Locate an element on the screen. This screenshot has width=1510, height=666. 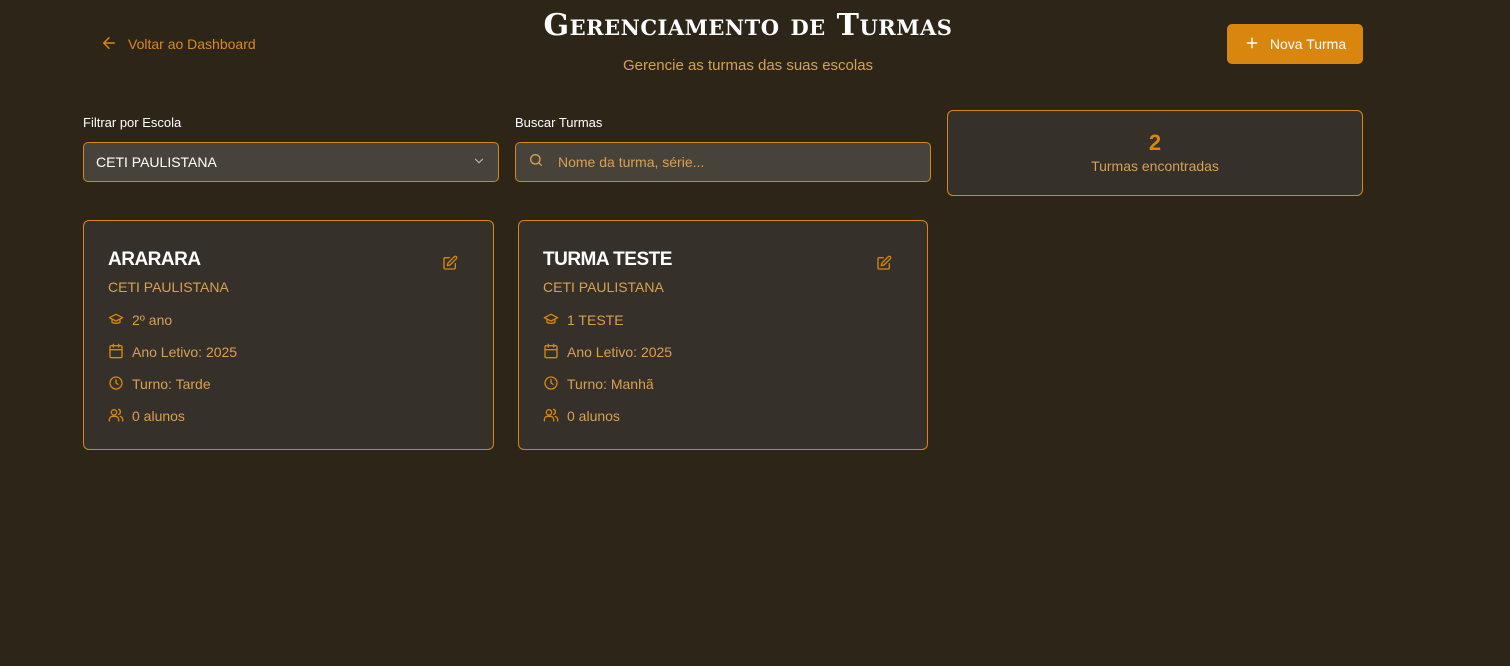
search-label: Buscar Turmas is located at coordinates (559, 122).